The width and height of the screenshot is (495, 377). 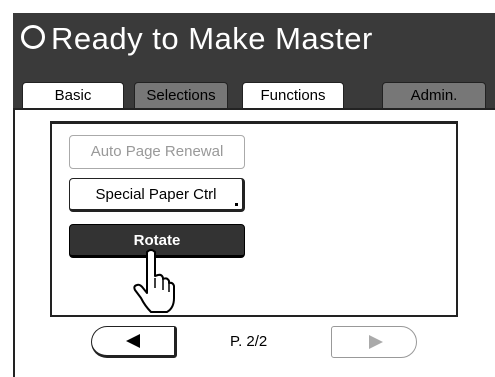 What do you see at coordinates (236, 204) in the screenshot?
I see `submenu-indicator-icon` at bounding box center [236, 204].